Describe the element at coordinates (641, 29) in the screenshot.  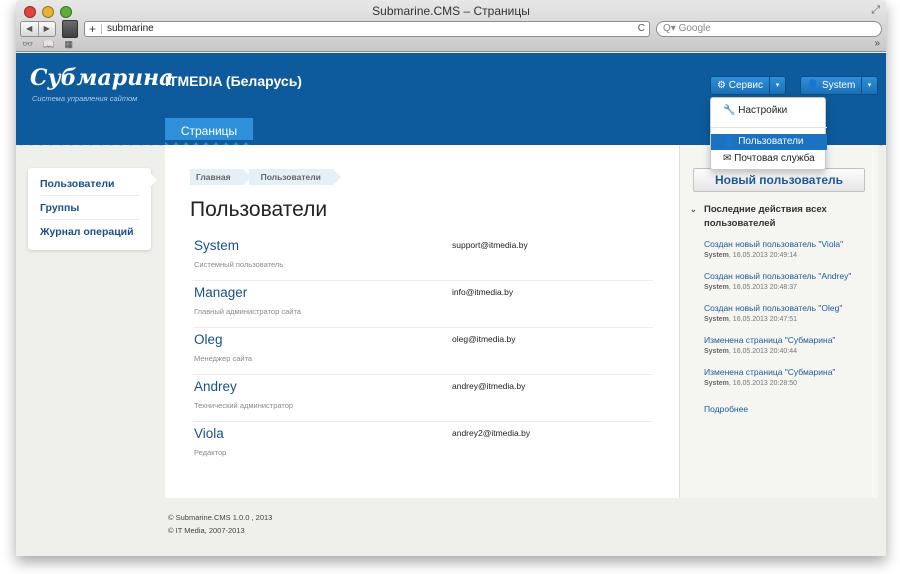
I see `reload-icon: C` at that location.